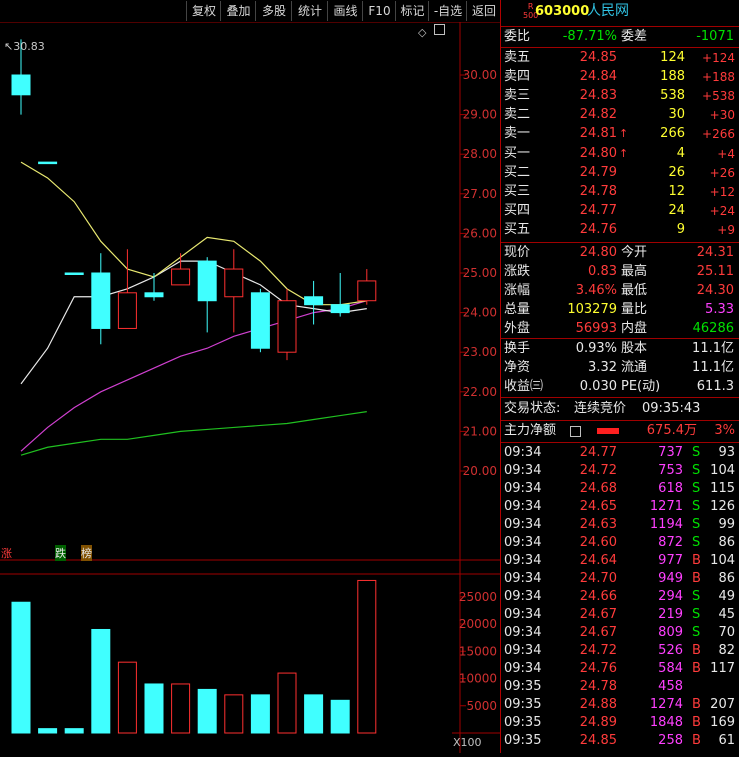  I want to click on ask-row: 卖二 24.82 30 +30, so click(620, 115).